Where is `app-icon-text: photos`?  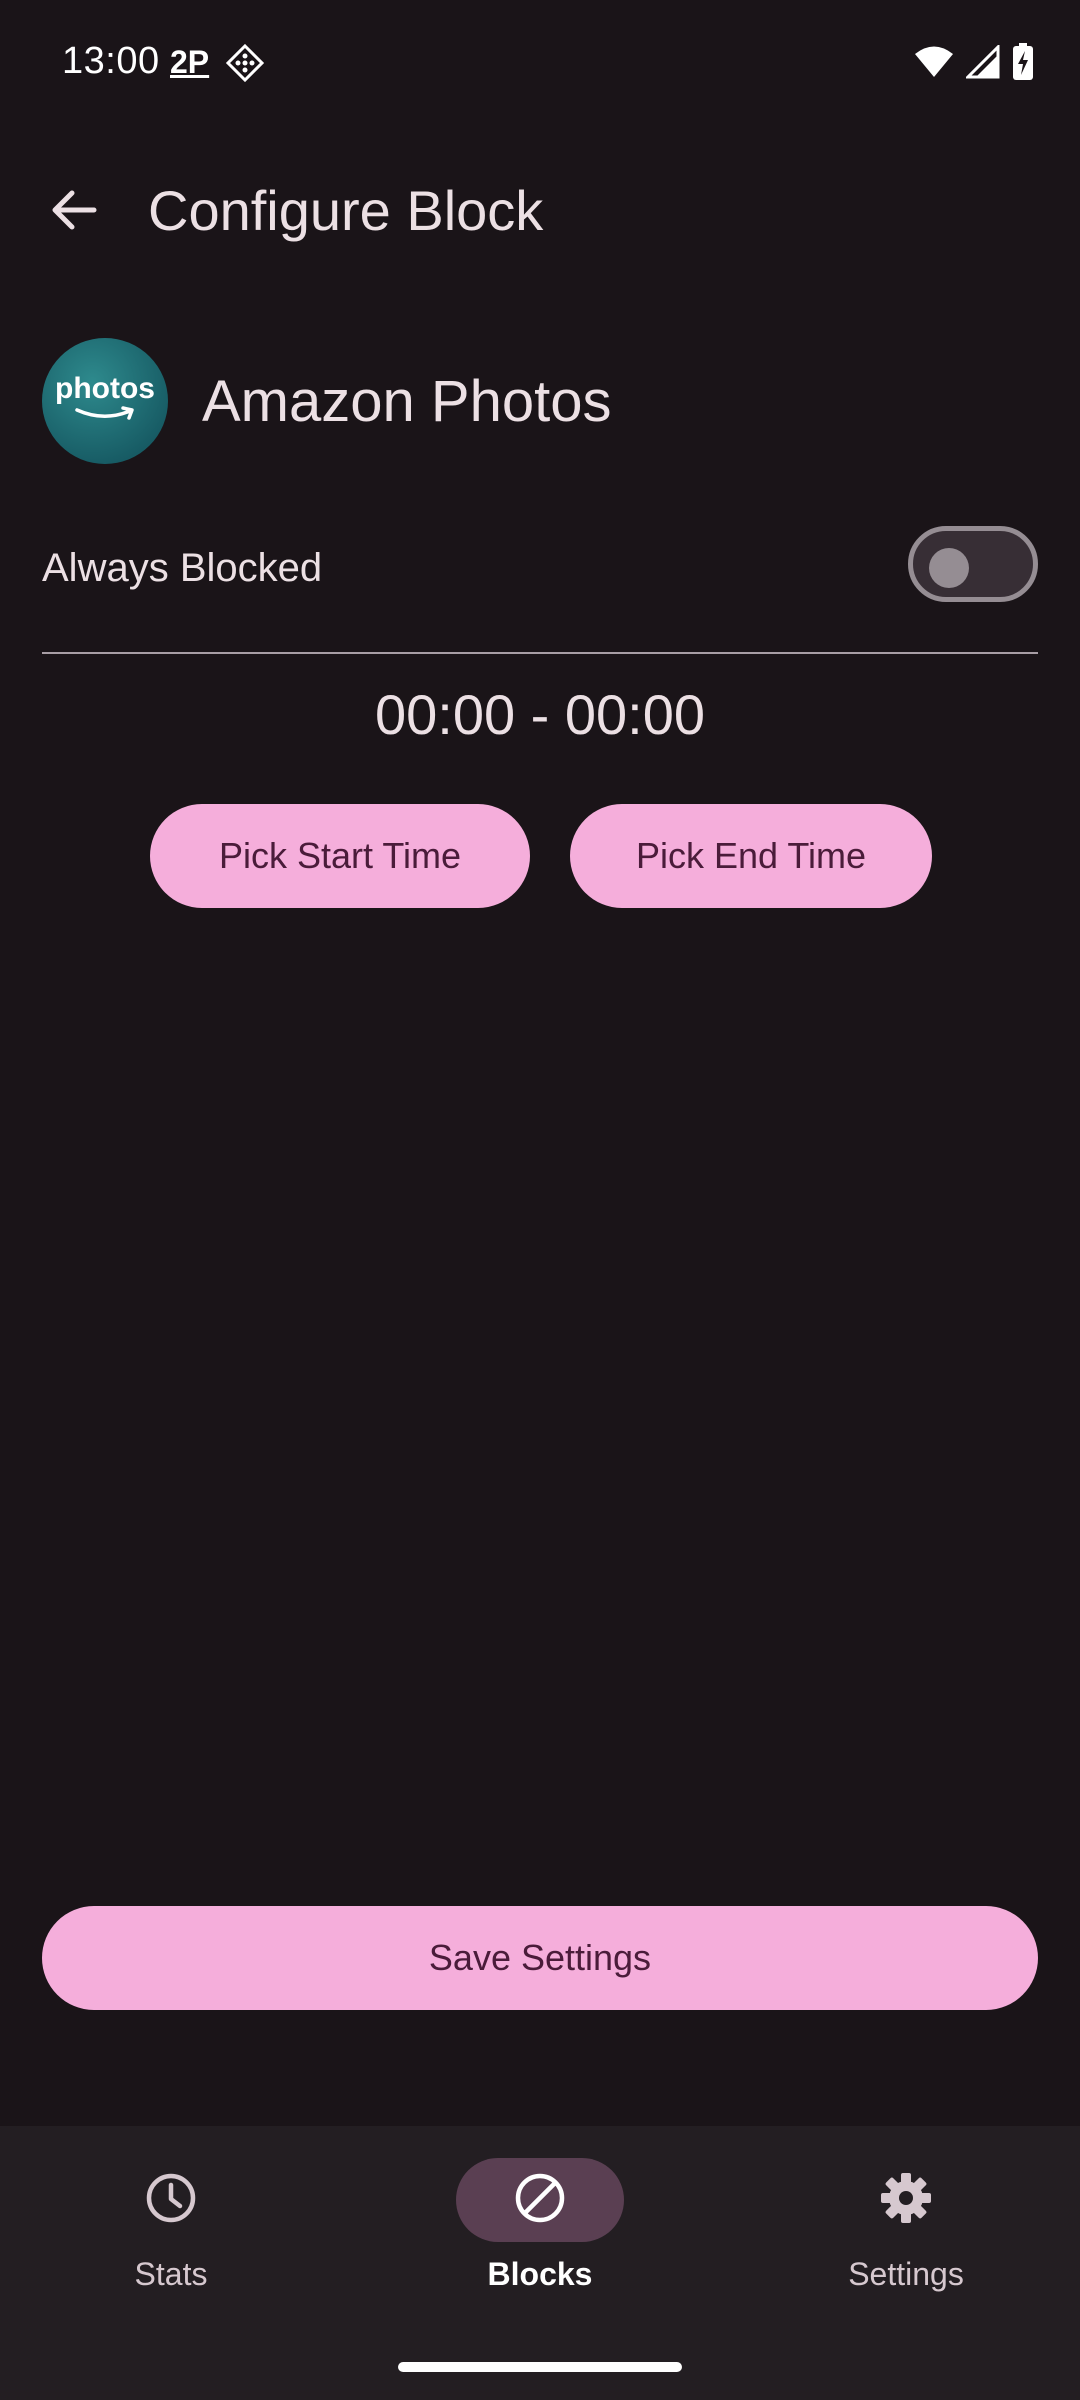
app-icon-text: photos is located at coordinates (105, 388).